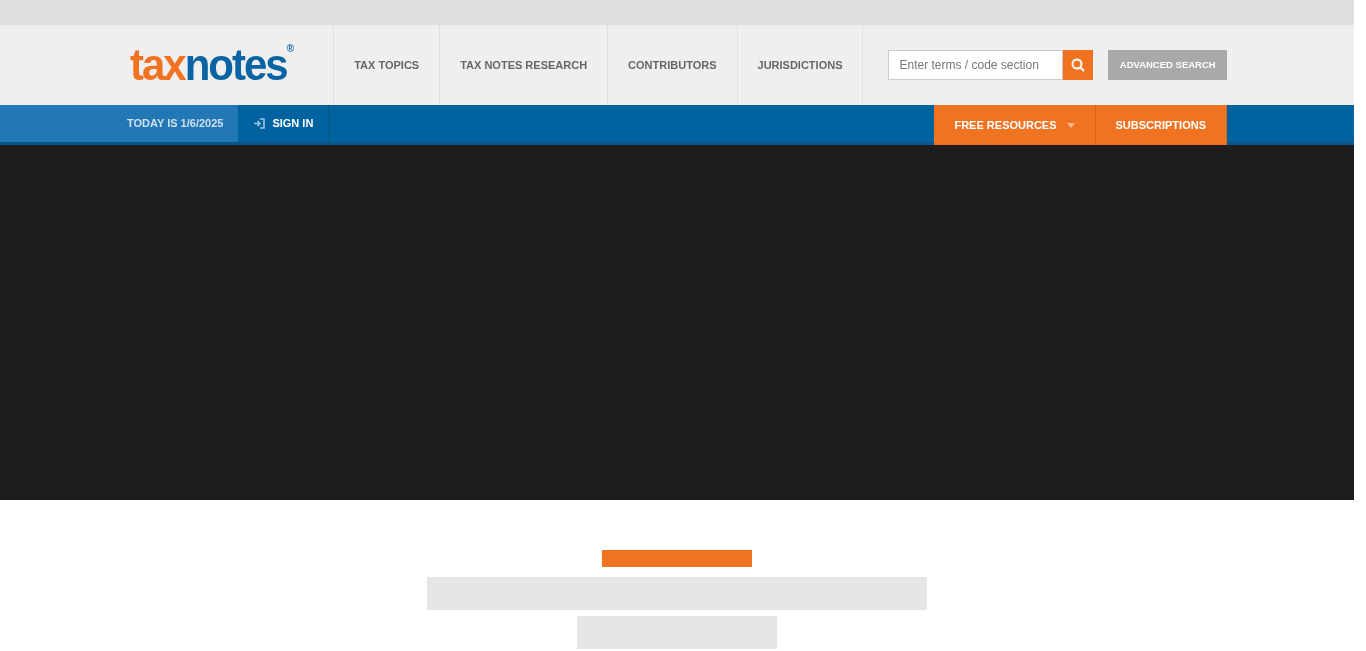  What do you see at coordinates (976, 65) in the screenshot?
I see `search-field: Enter terms / code section` at bounding box center [976, 65].